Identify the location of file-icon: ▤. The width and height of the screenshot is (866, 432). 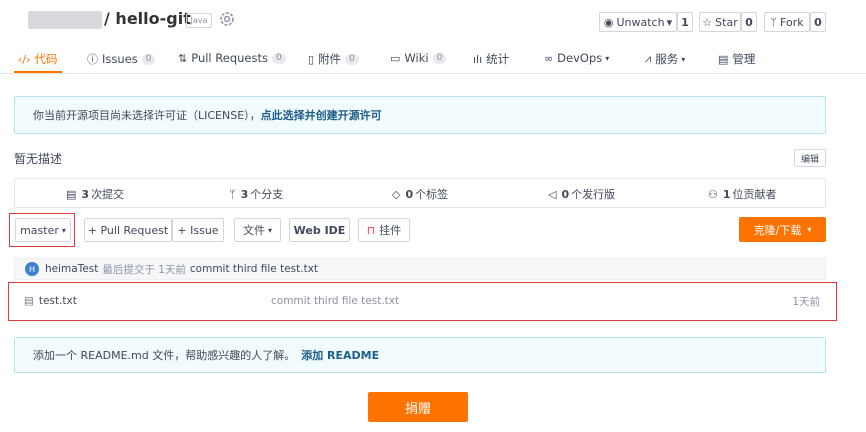
(29, 301).